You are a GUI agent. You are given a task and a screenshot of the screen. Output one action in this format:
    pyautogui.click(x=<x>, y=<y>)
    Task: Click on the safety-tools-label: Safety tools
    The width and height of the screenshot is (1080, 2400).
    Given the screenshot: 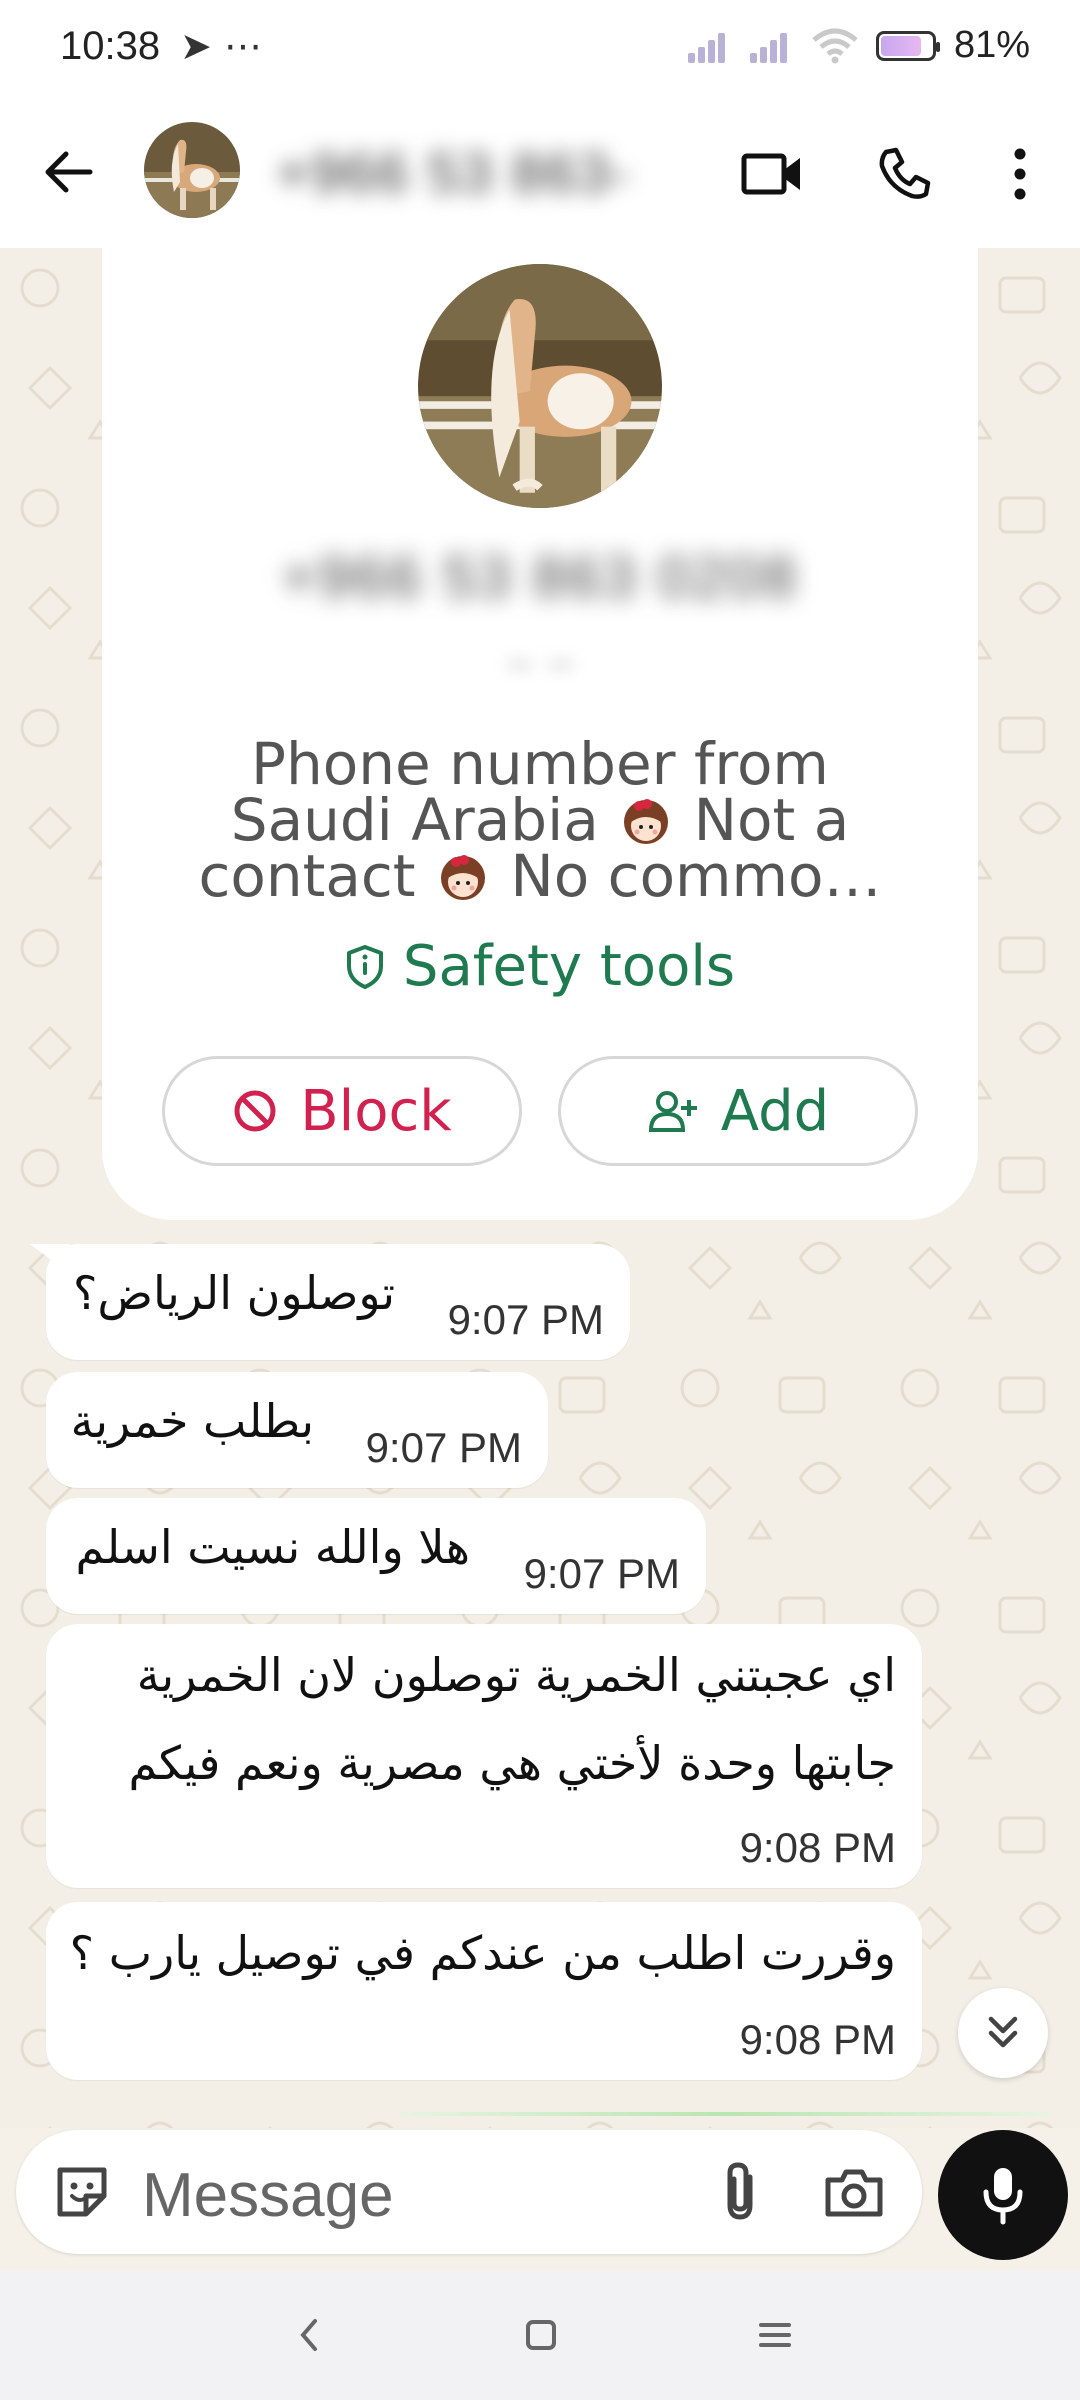 What is the action you would take?
    pyautogui.click(x=569, y=966)
    